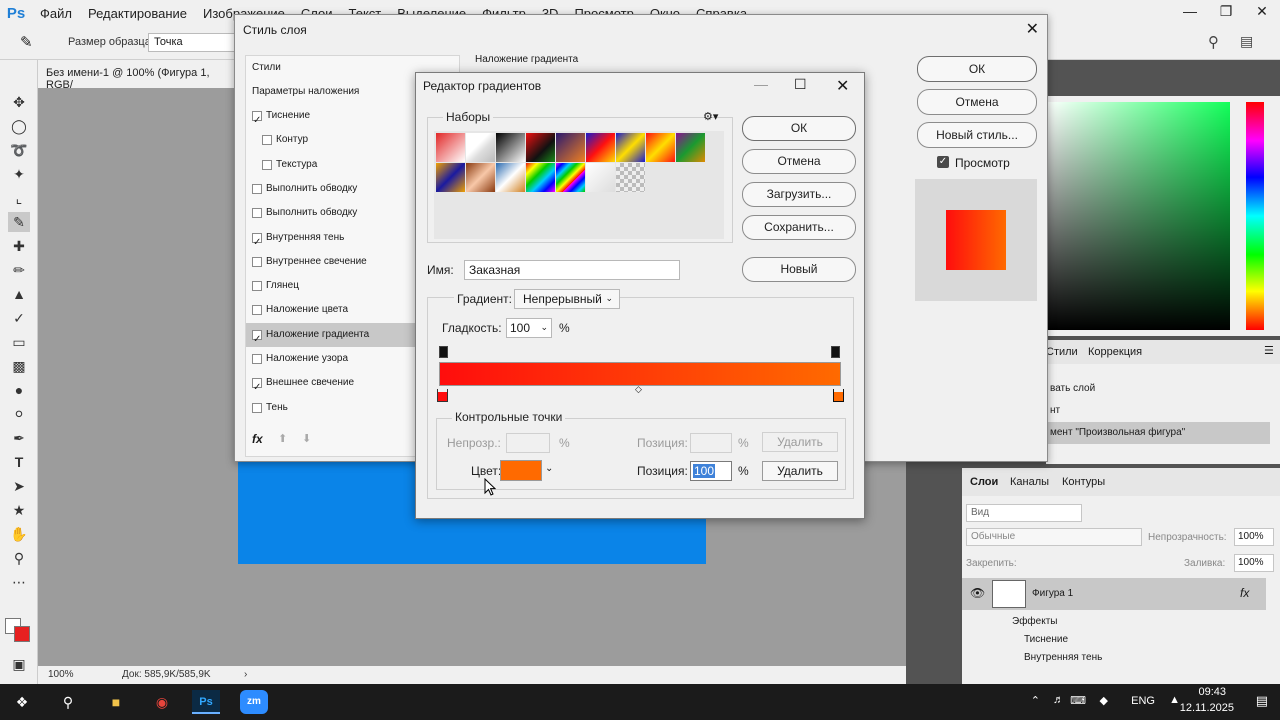  What do you see at coordinates (529, 328) in the screenshot?
I see `smoothness-input: 100 ⌄` at bounding box center [529, 328].